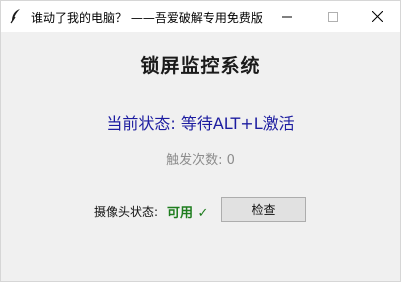 Image resolution: width=401 pixels, height=282 pixels. What do you see at coordinates (200, 160) in the screenshot?
I see `trigger-count: 触发次数: 0` at bounding box center [200, 160].